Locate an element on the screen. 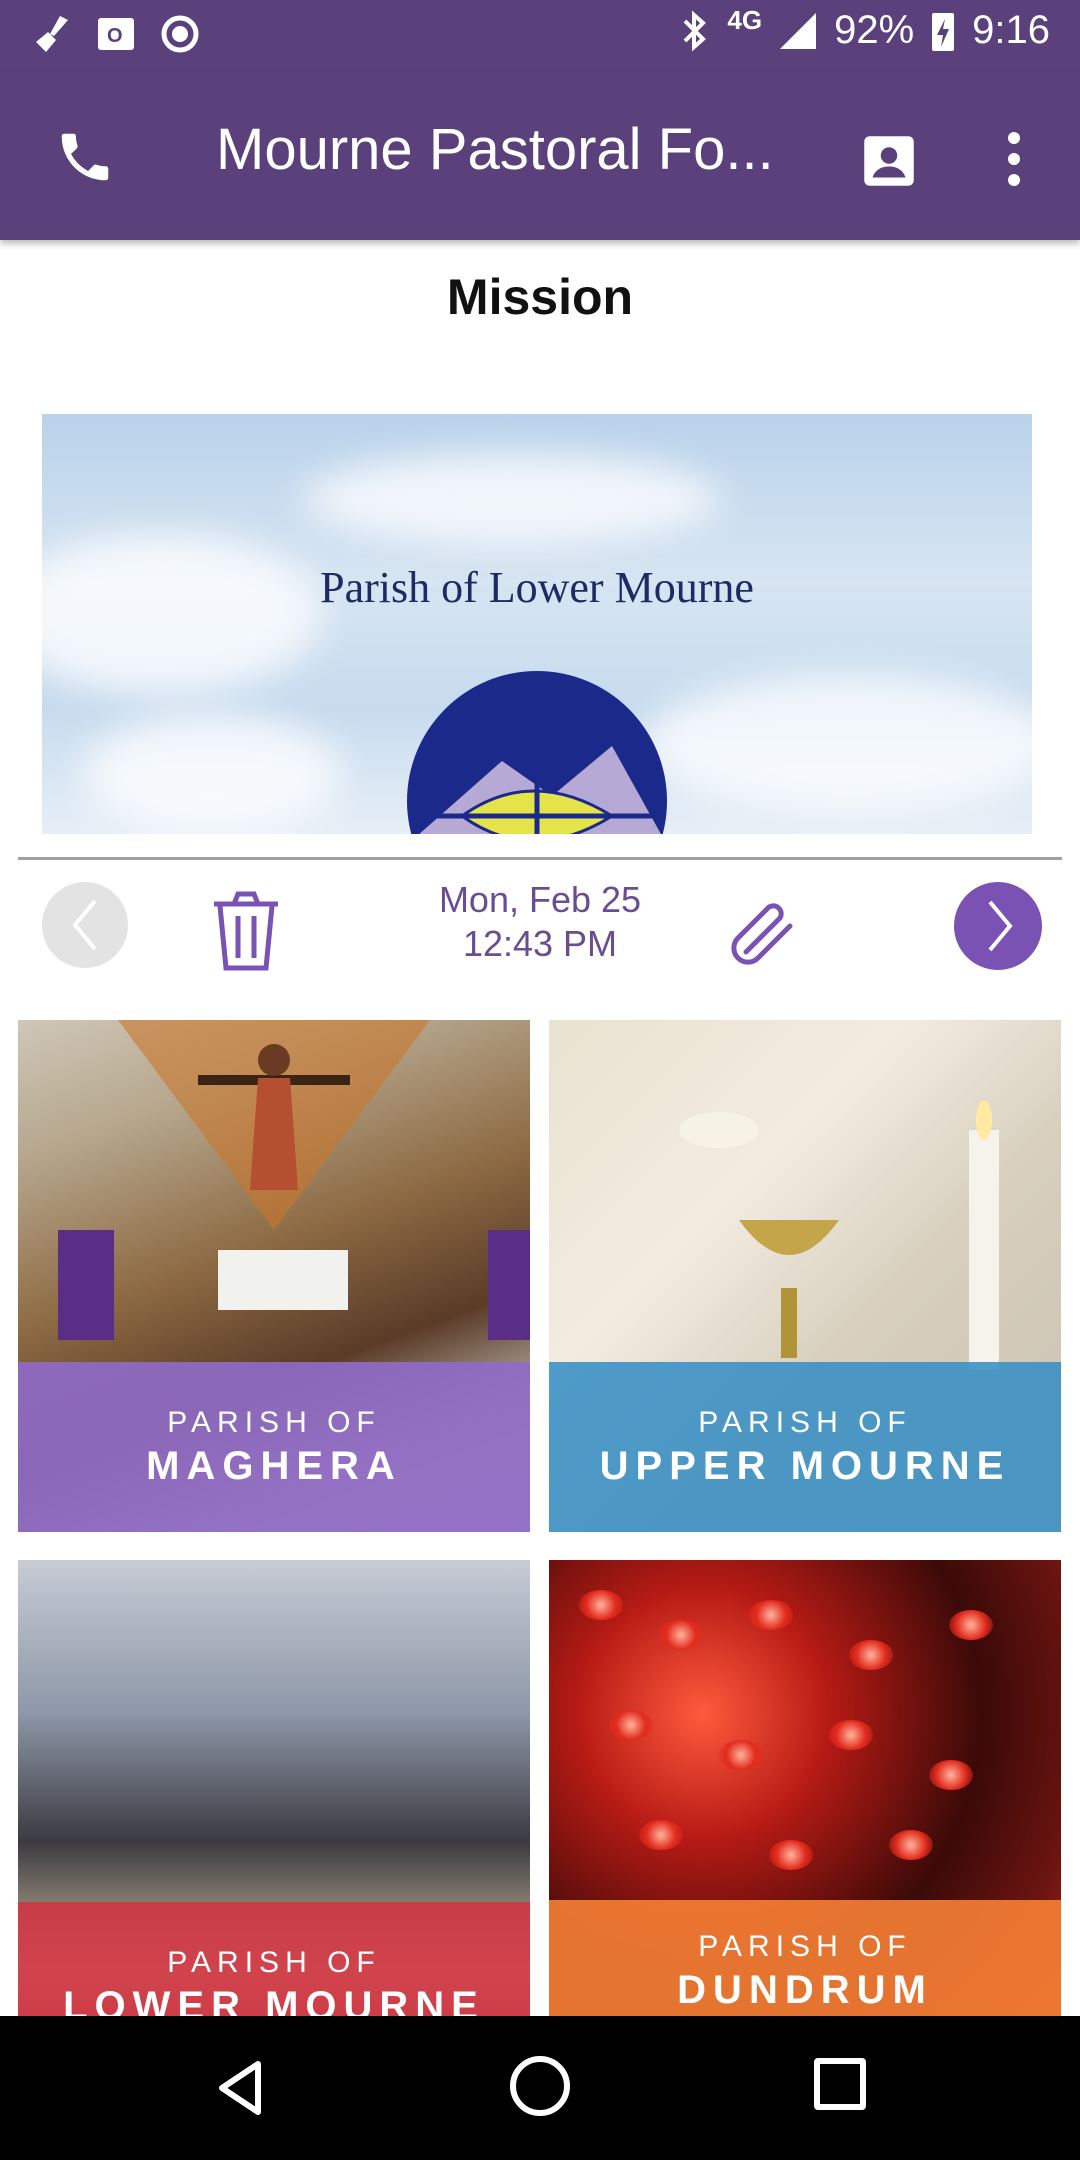  post-time: 12:43 PM is located at coordinates (540, 943).